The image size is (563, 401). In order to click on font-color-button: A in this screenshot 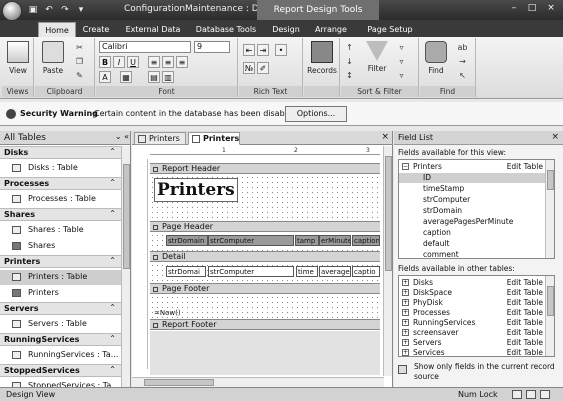, I will do `click(105, 77)`.